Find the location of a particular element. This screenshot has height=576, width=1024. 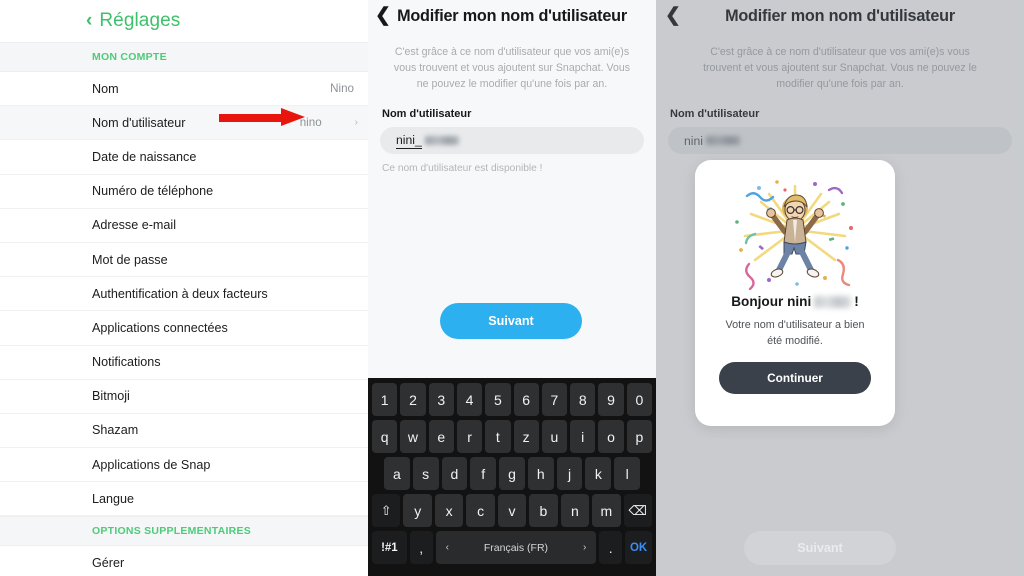

key-m: m is located at coordinates (606, 510).